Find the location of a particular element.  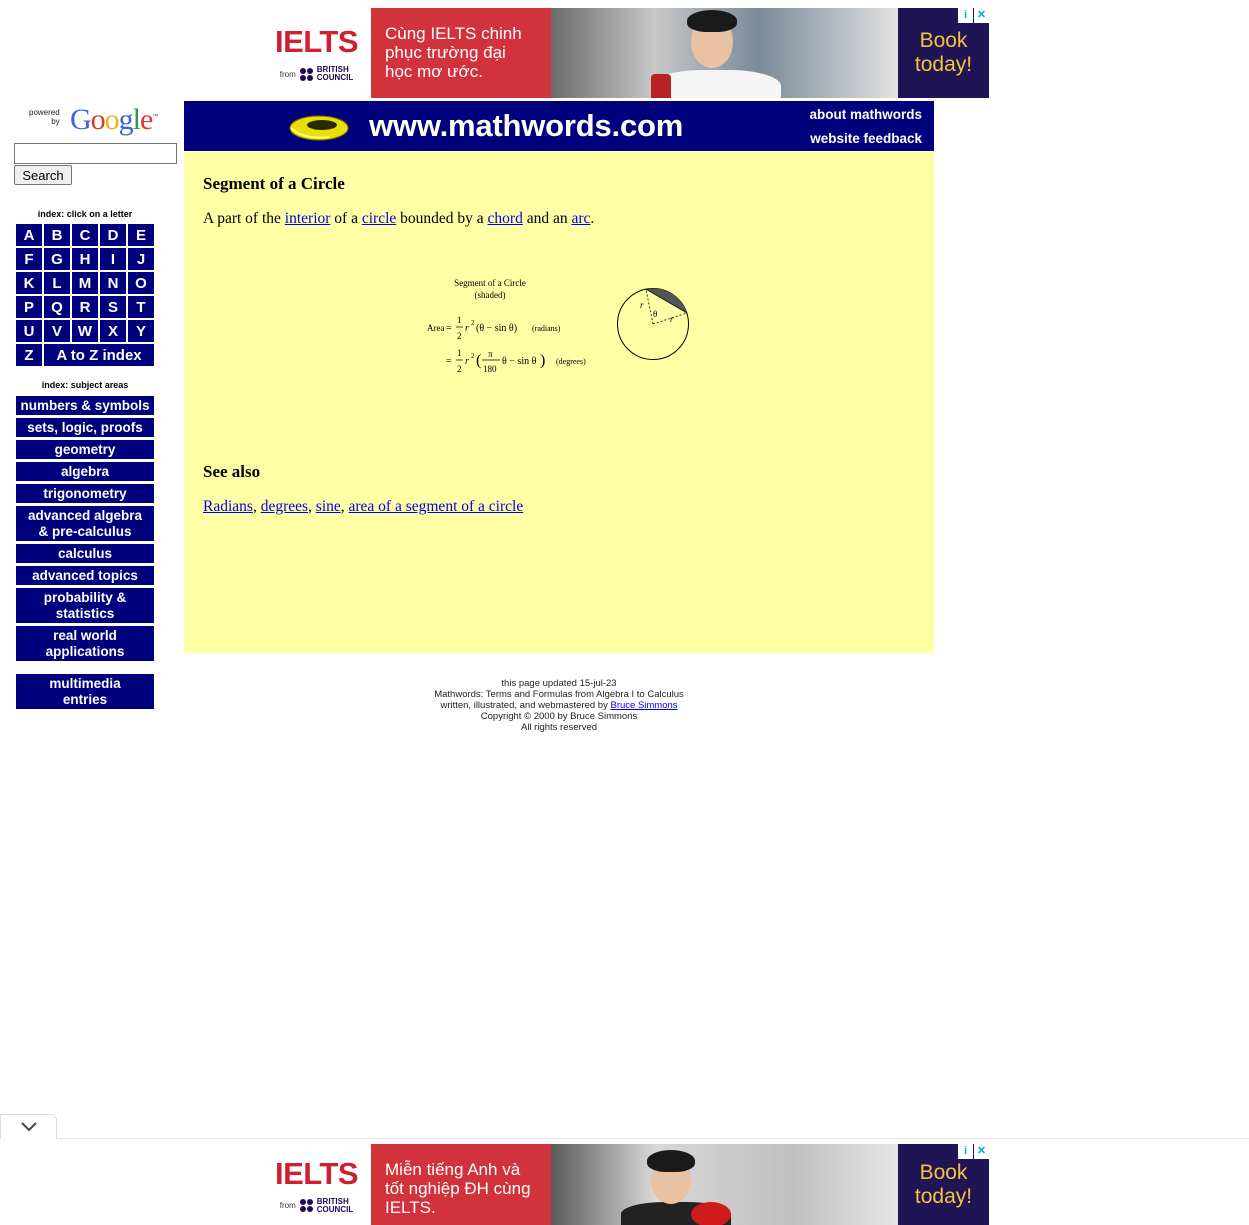

letter-e: E is located at coordinates (141, 235).